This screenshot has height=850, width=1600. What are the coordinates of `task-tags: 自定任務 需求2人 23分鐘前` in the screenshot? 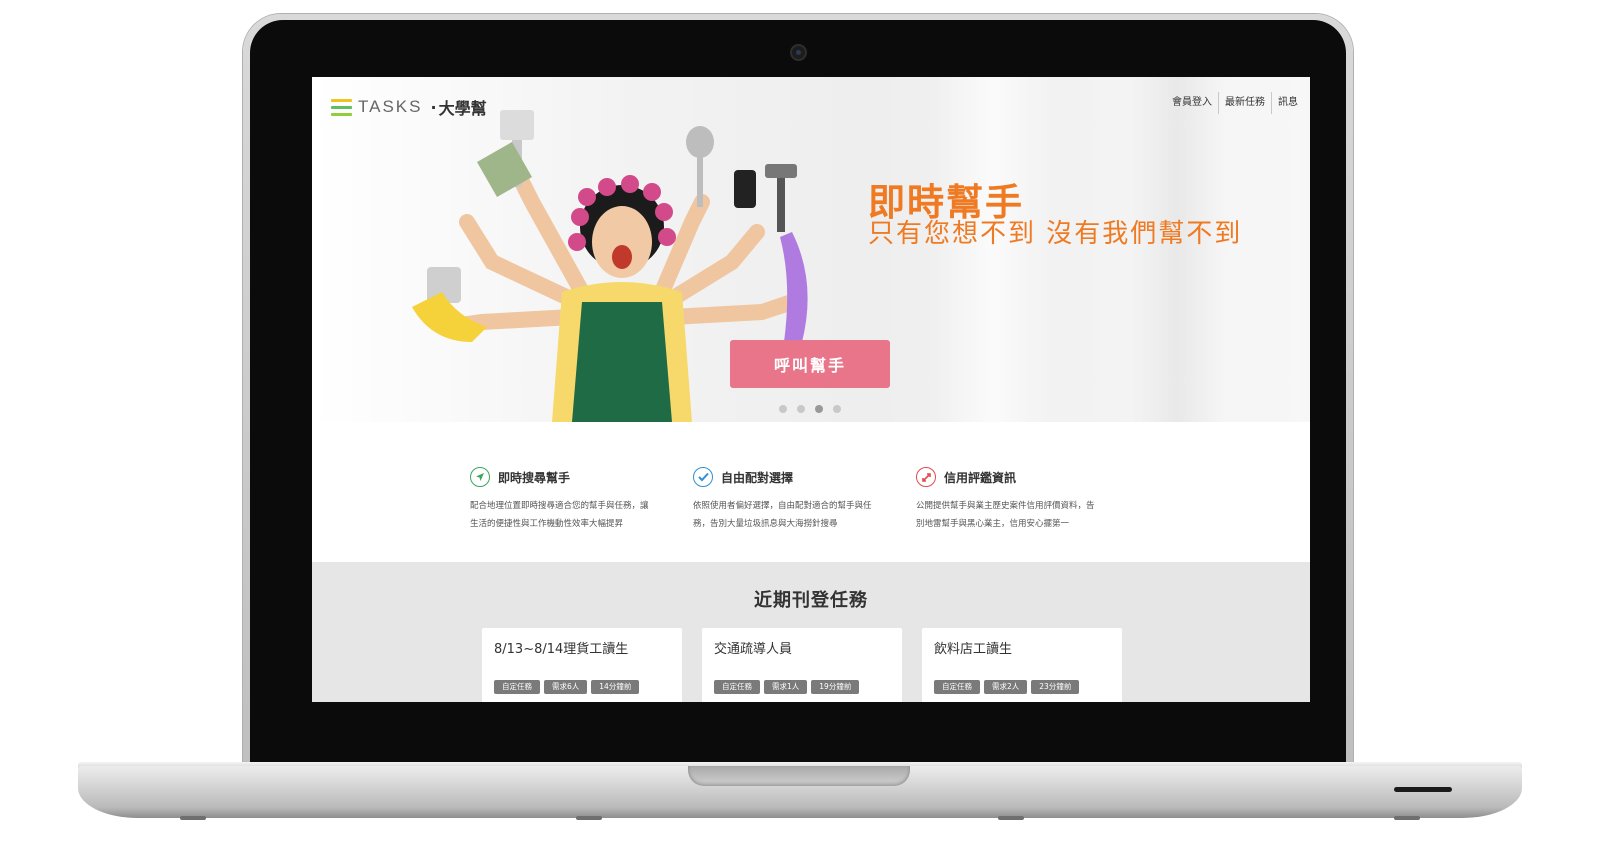 It's located at (1008, 687).